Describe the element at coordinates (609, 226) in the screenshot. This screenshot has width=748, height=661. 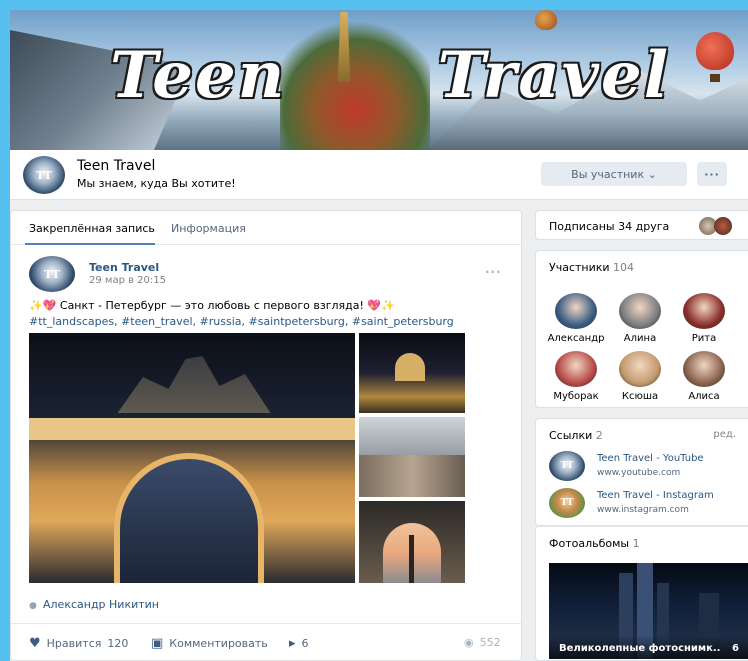
I see `friends-subscribed-label: Подписаны 34 друга` at that location.